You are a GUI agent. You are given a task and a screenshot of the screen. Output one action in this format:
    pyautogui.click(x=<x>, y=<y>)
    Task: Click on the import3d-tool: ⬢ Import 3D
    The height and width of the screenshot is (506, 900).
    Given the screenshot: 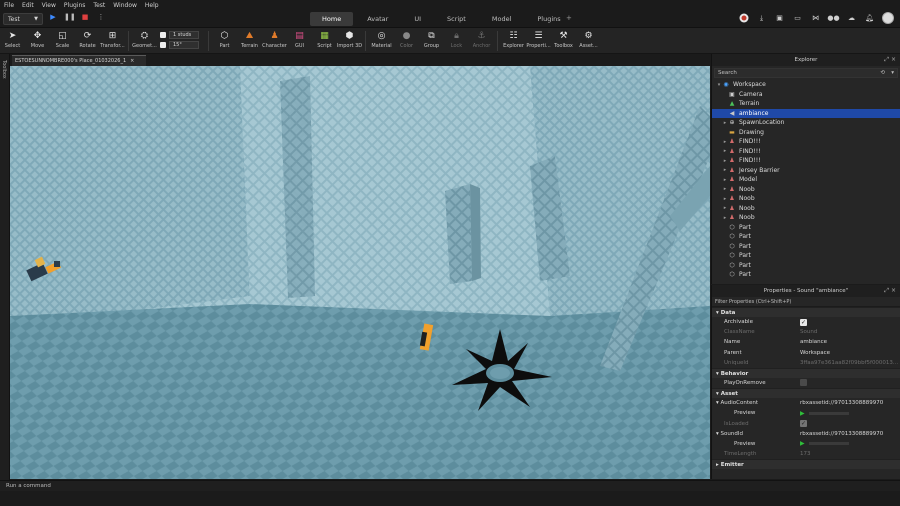 What is the action you would take?
    pyautogui.click(x=349, y=39)
    